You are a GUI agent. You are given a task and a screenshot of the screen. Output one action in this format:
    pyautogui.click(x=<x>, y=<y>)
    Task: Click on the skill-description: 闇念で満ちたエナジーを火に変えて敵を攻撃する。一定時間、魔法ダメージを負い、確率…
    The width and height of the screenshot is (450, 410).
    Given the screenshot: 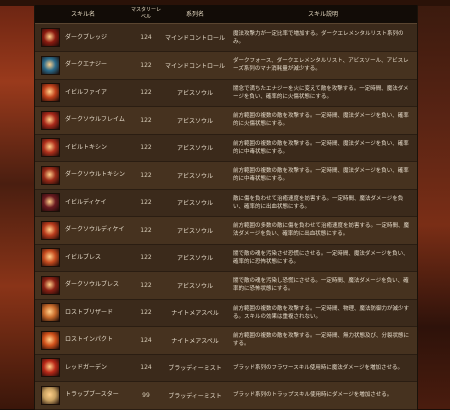 What is the action you would take?
    pyautogui.click(x=321, y=92)
    